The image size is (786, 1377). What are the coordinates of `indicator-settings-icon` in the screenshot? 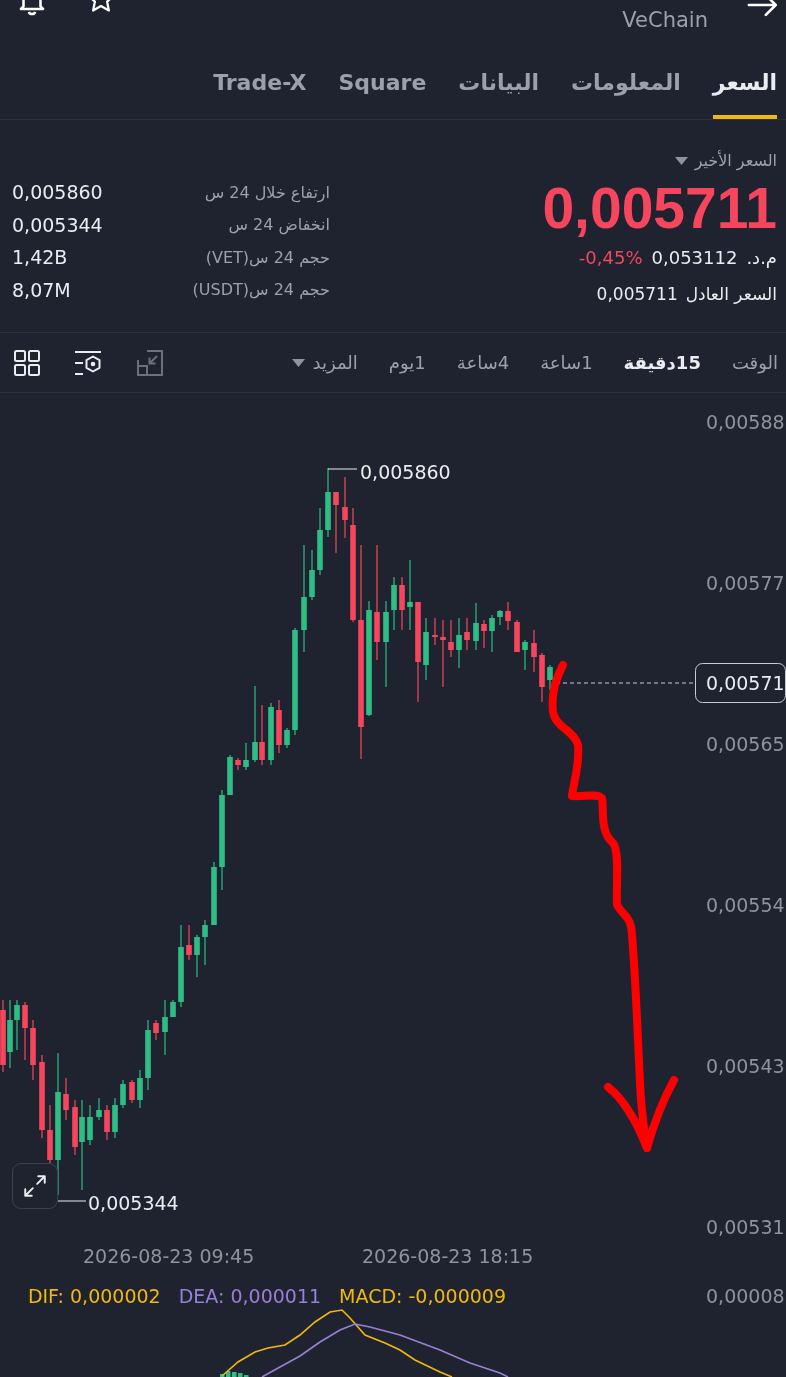 It's located at (88, 362).